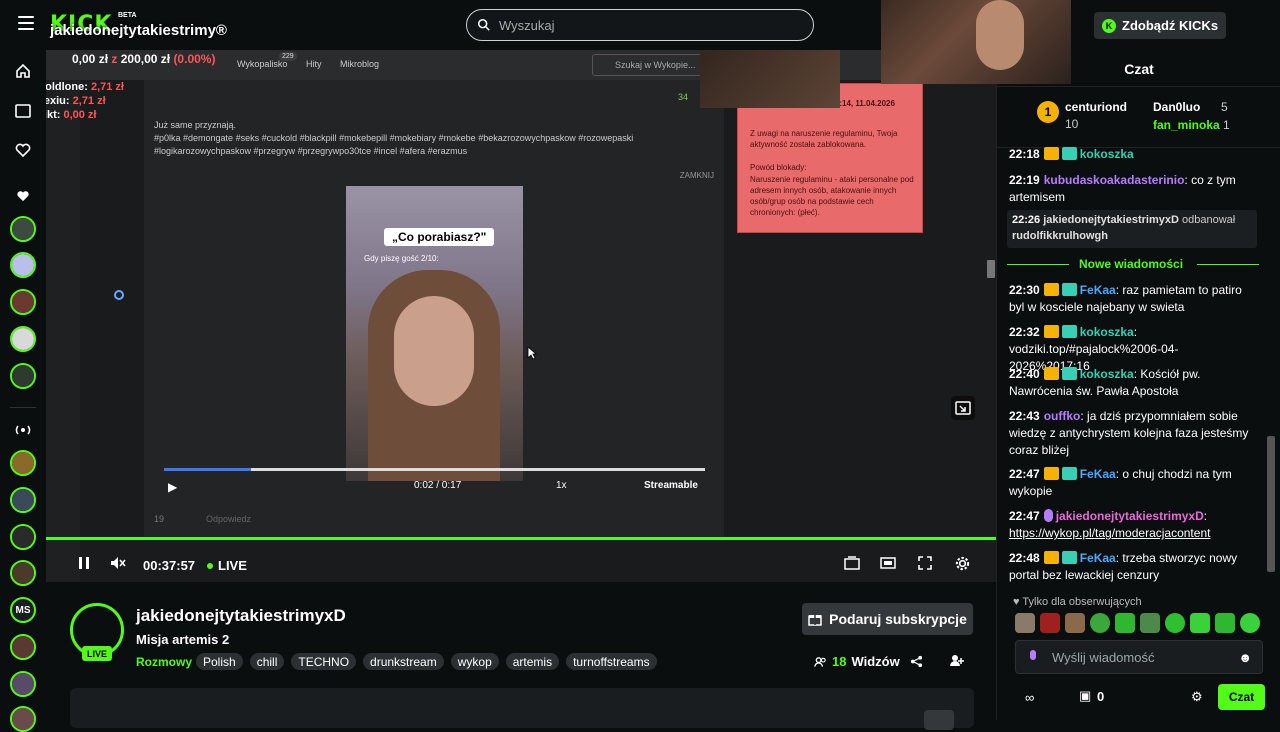 This screenshot has width=1280, height=732. Describe the element at coordinates (23, 111) in the screenshot. I see `browse-icon` at that location.